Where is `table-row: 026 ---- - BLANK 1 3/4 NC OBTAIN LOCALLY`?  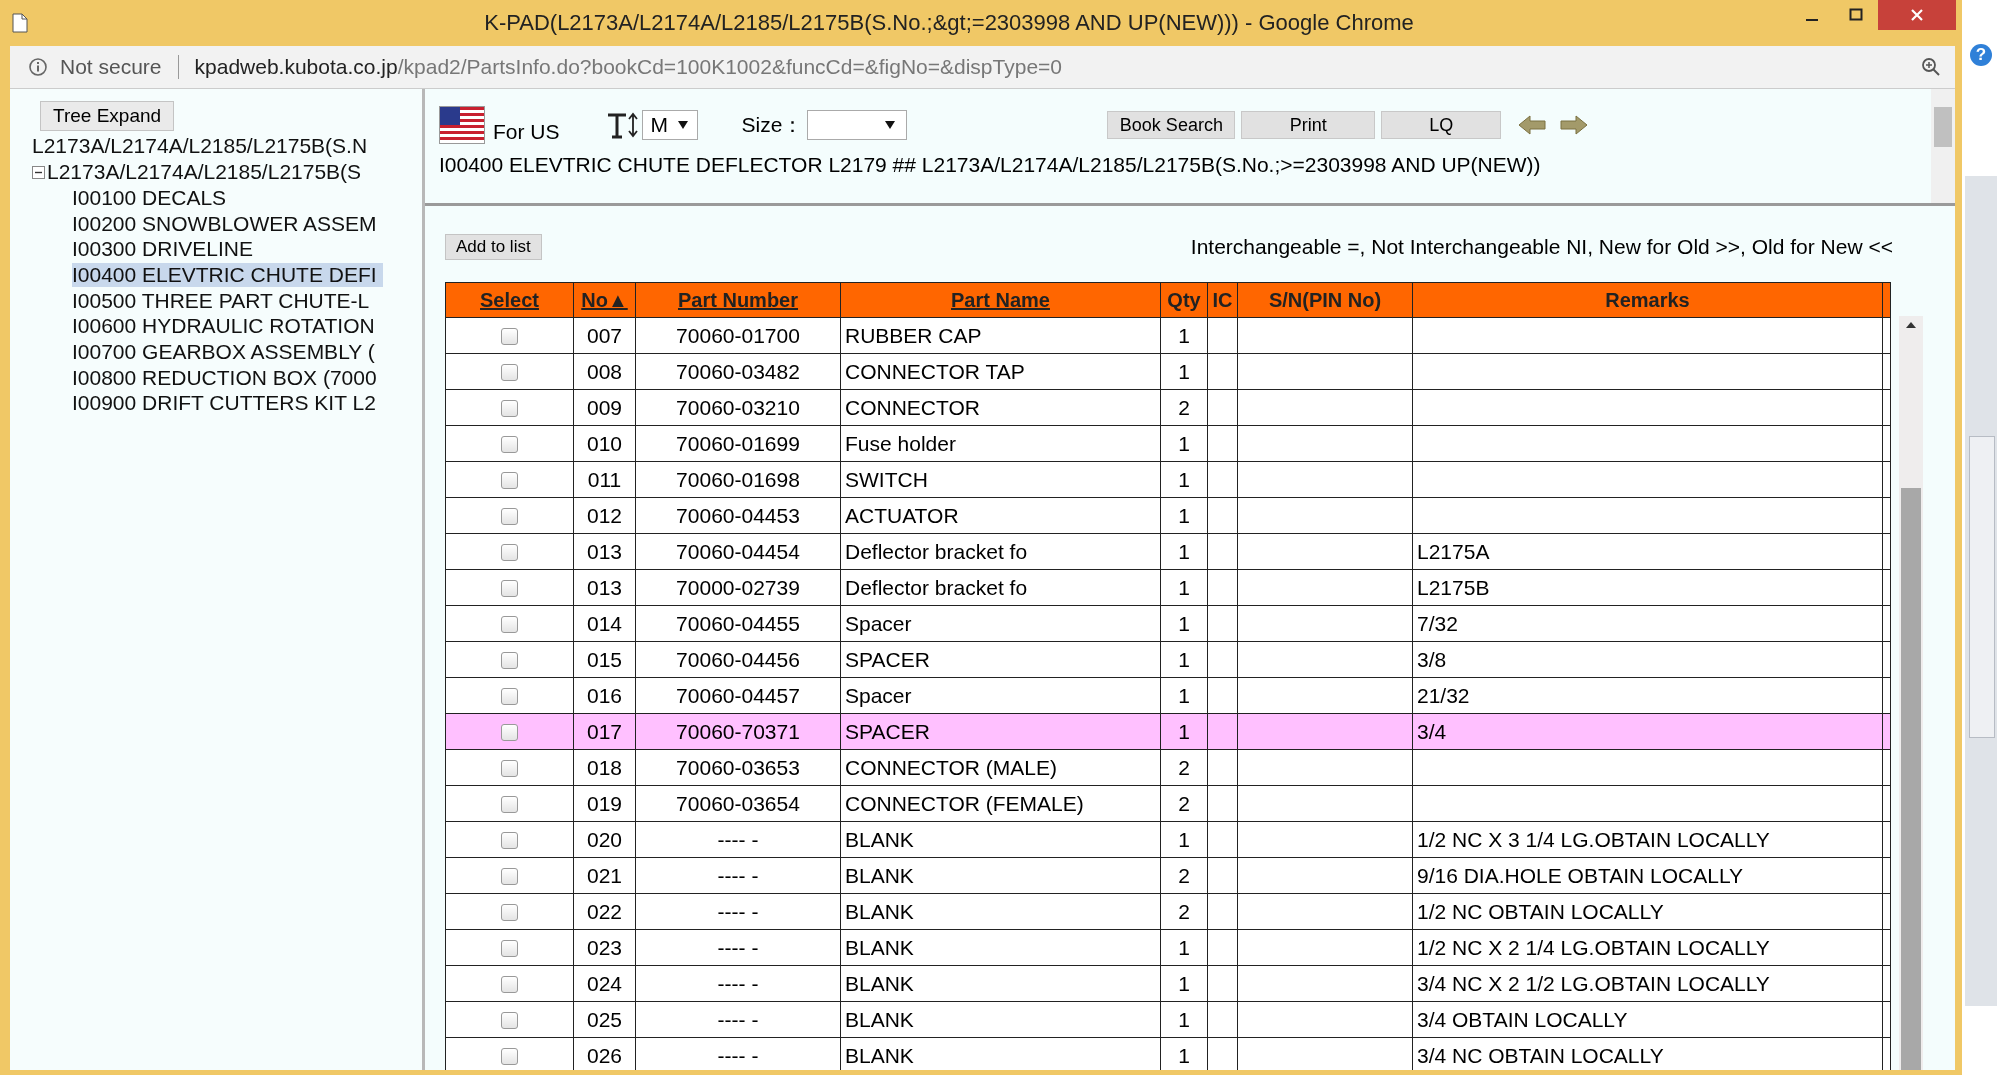 table-row: 026 ---- - BLANK 1 3/4 NC OBTAIN LOCALLY is located at coordinates (1168, 1053).